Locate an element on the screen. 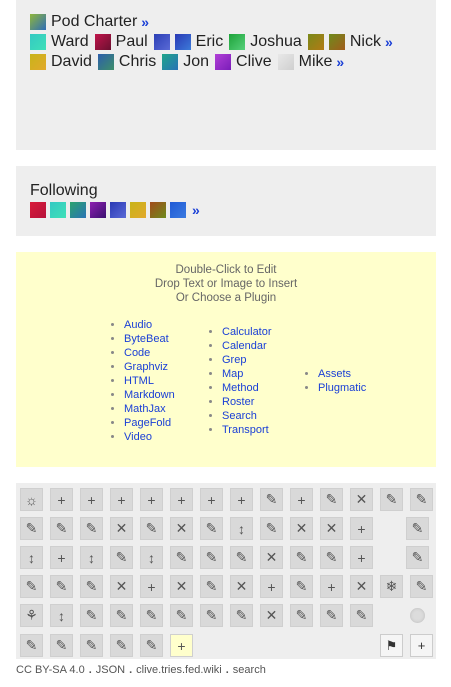 This screenshot has width=451, height=687. plugin-link-map: Map is located at coordinates (232, 374).